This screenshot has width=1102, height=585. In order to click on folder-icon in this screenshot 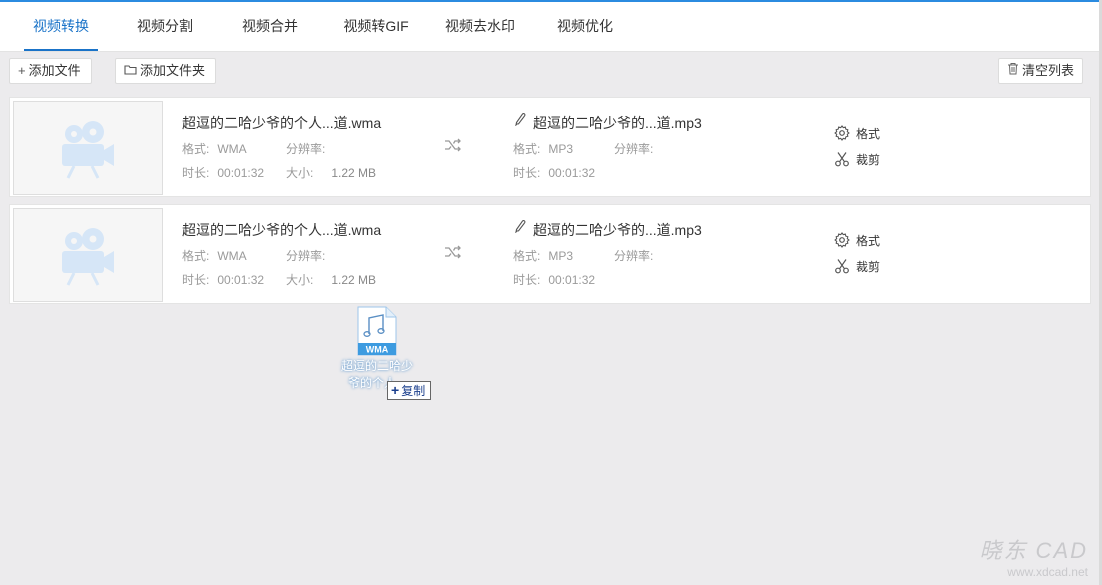, I will do `click(130, 71)`.